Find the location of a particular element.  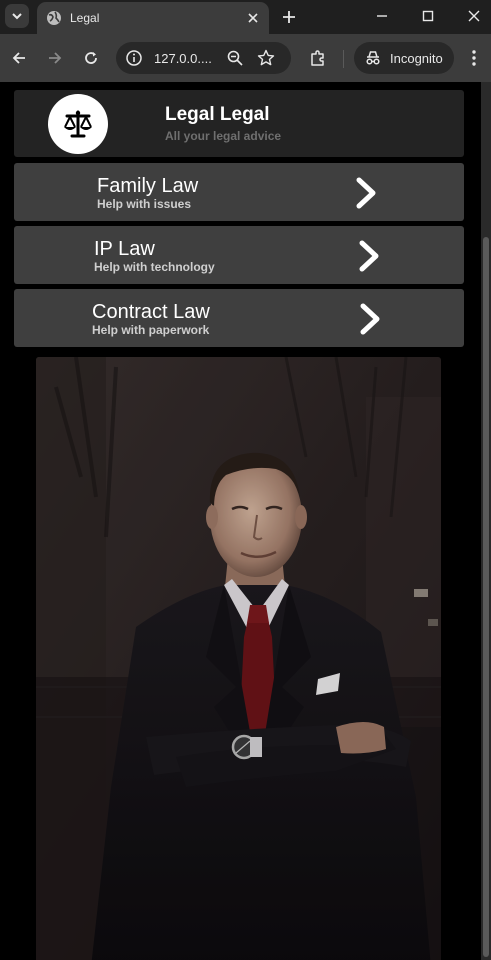

extensions-button is located at coordinates (318, 58).